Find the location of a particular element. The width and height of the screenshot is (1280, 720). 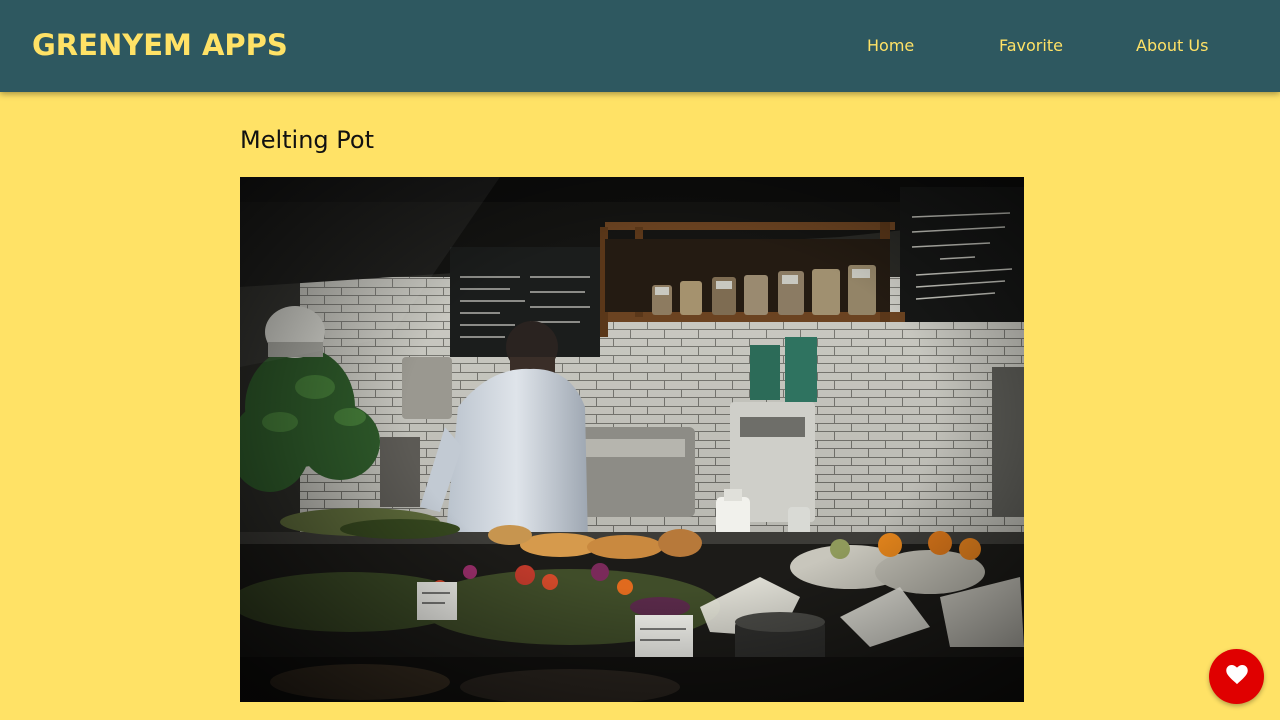

heart-icon is located at coordinates (1236, 676).